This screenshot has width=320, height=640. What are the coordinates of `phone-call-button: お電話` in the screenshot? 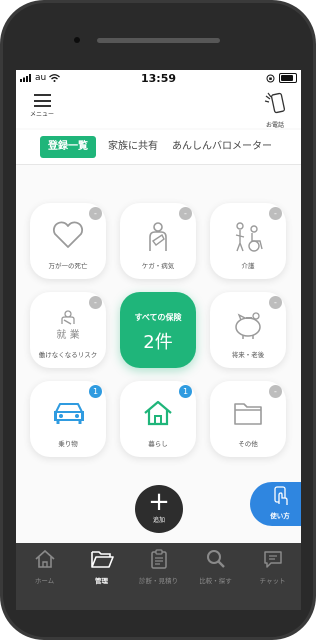 It's located at (275, 110).